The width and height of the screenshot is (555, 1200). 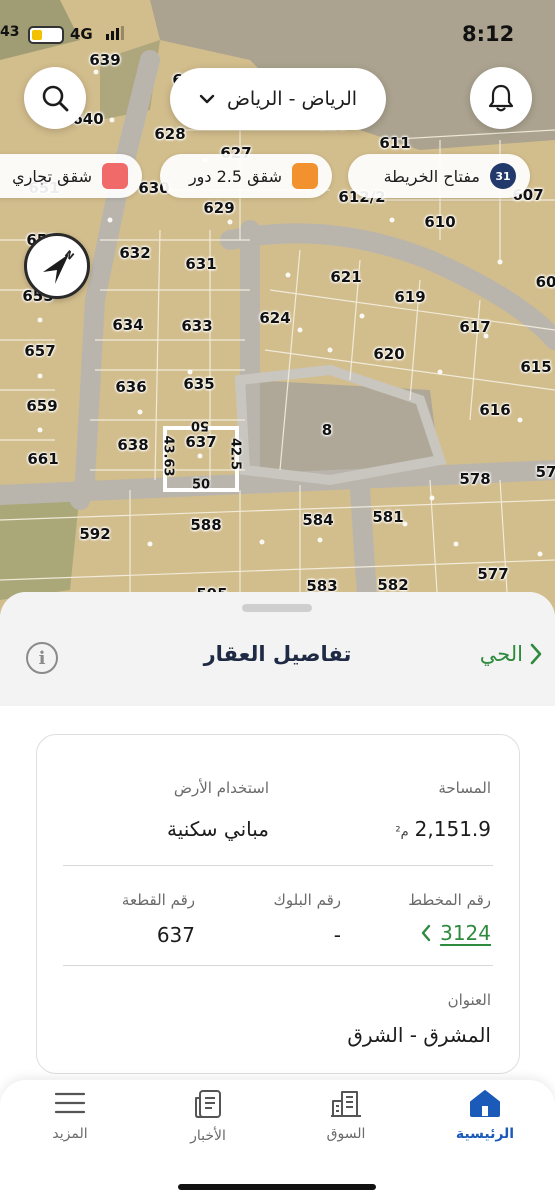 I want to click on sheet-header: i تفاصيل العقار الحي, so click(x=277, y=649).